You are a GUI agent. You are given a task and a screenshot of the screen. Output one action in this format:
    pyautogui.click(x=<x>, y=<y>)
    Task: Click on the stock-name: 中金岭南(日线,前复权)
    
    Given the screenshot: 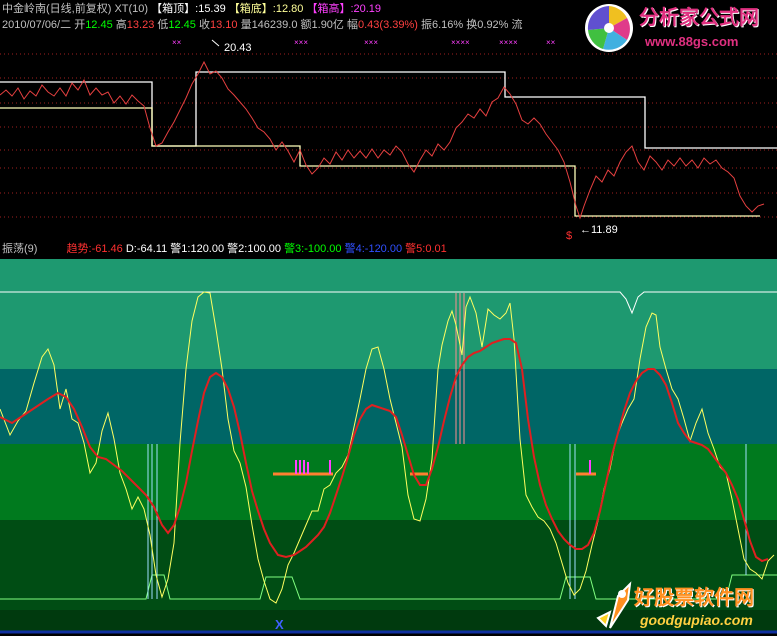 What is the action you would take?
    pyautogui.click(x=57, y=9)
    